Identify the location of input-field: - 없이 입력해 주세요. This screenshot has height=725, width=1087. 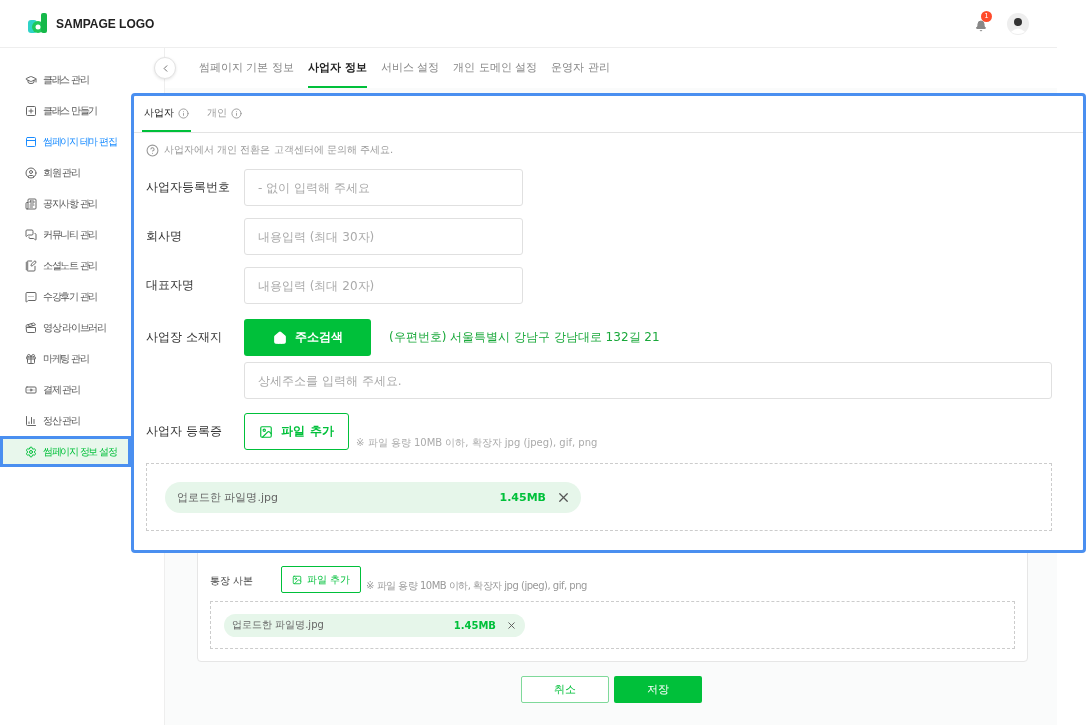
(383, 187).